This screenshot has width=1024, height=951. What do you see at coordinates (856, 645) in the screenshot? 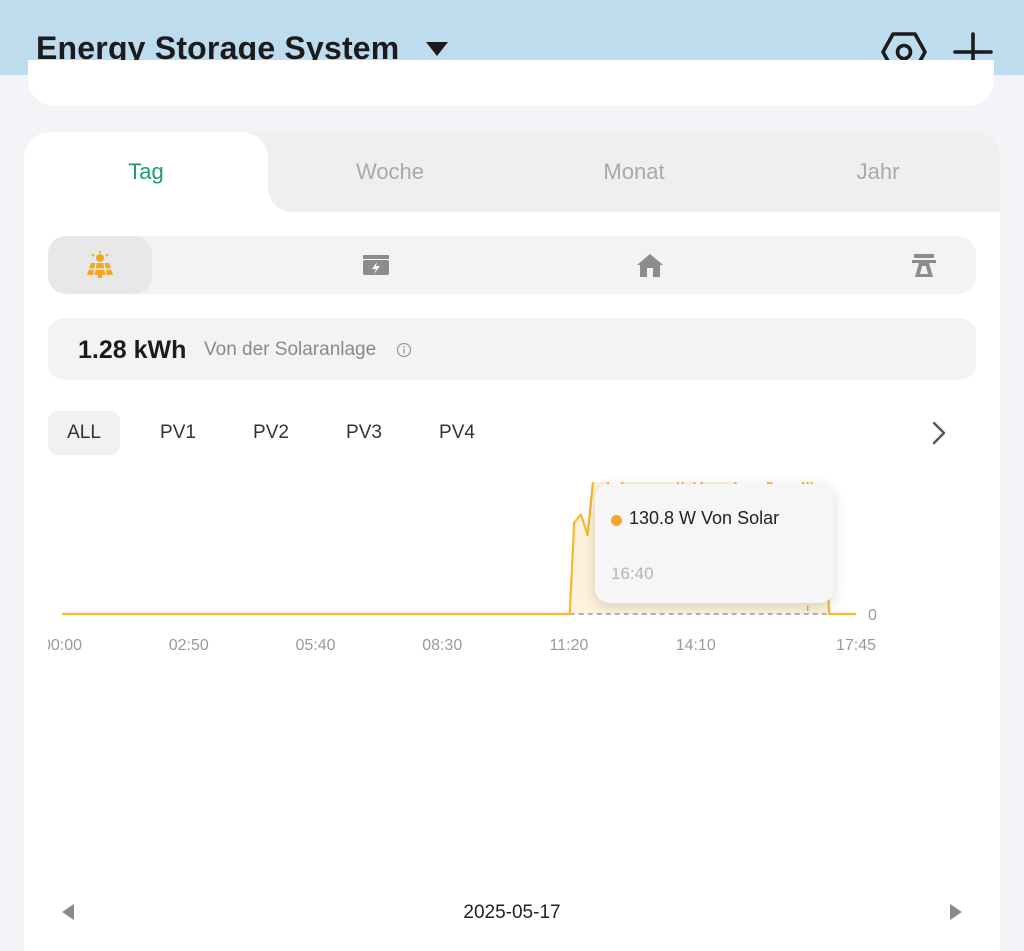
I see `x-tick-label: 17:45` at bounding box center [856, 645].